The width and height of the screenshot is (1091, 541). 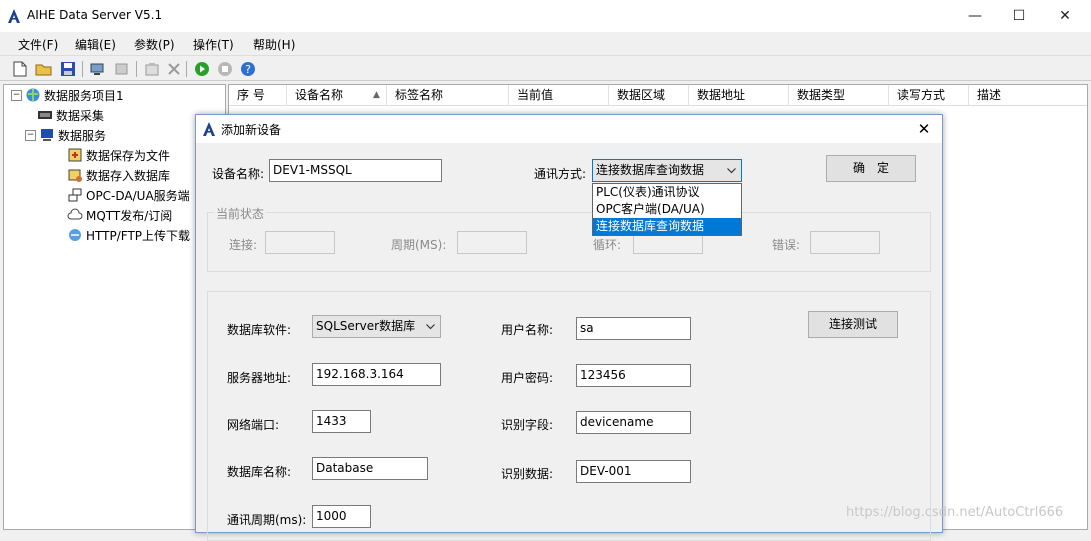 I want to click on comm-method-select: 连接数据库查询数据, so click(x=667, y=170).